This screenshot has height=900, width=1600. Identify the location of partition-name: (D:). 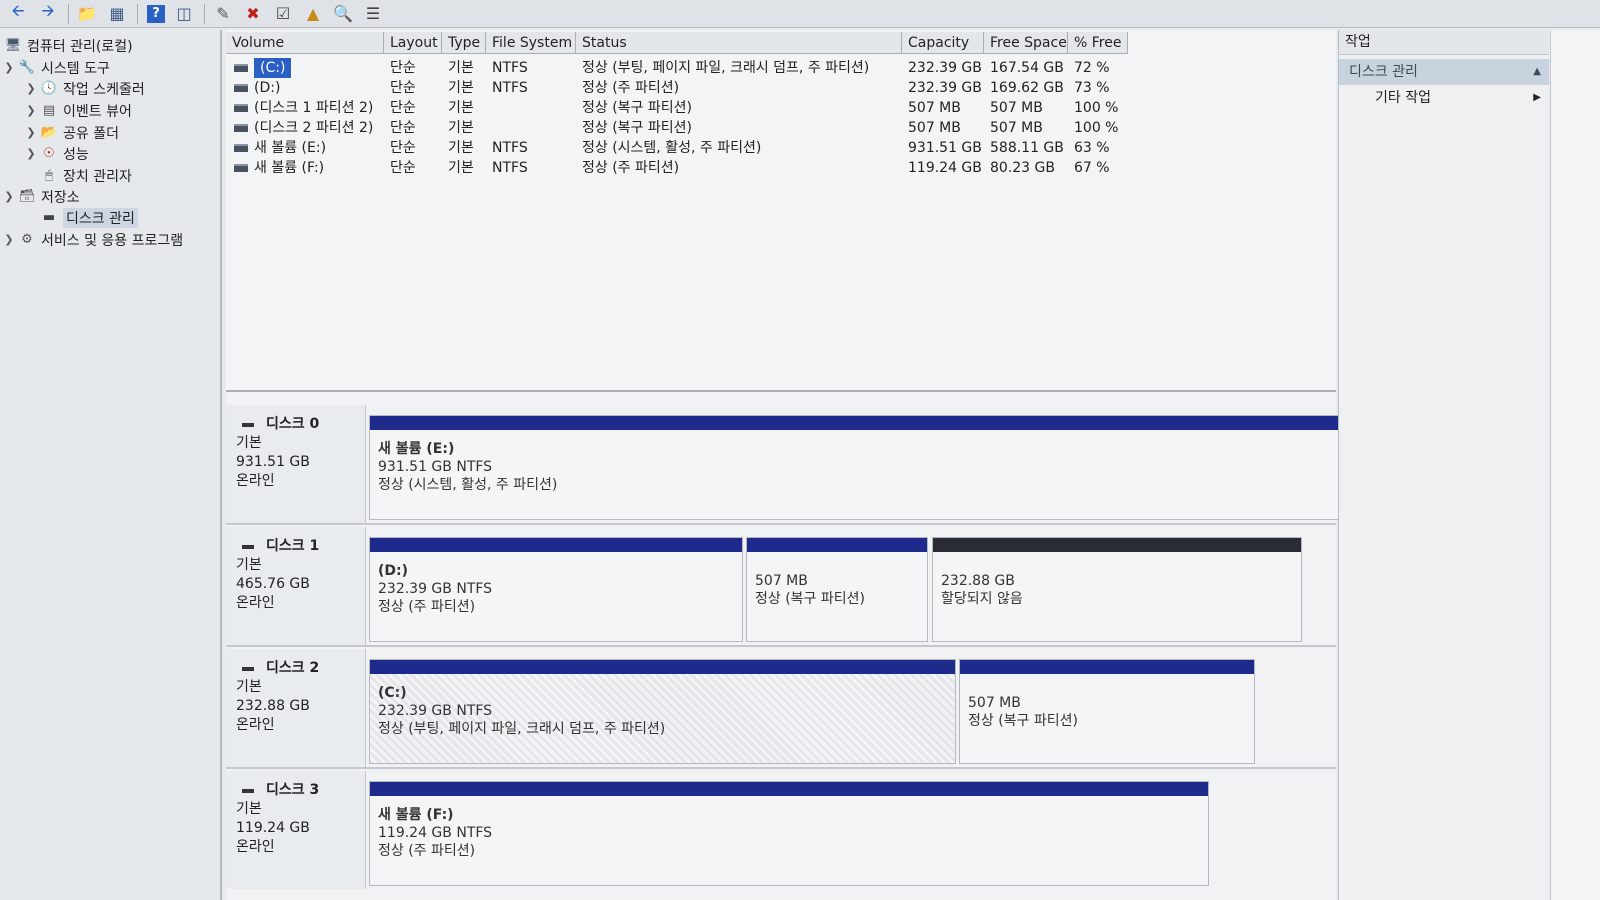
(393, 571).